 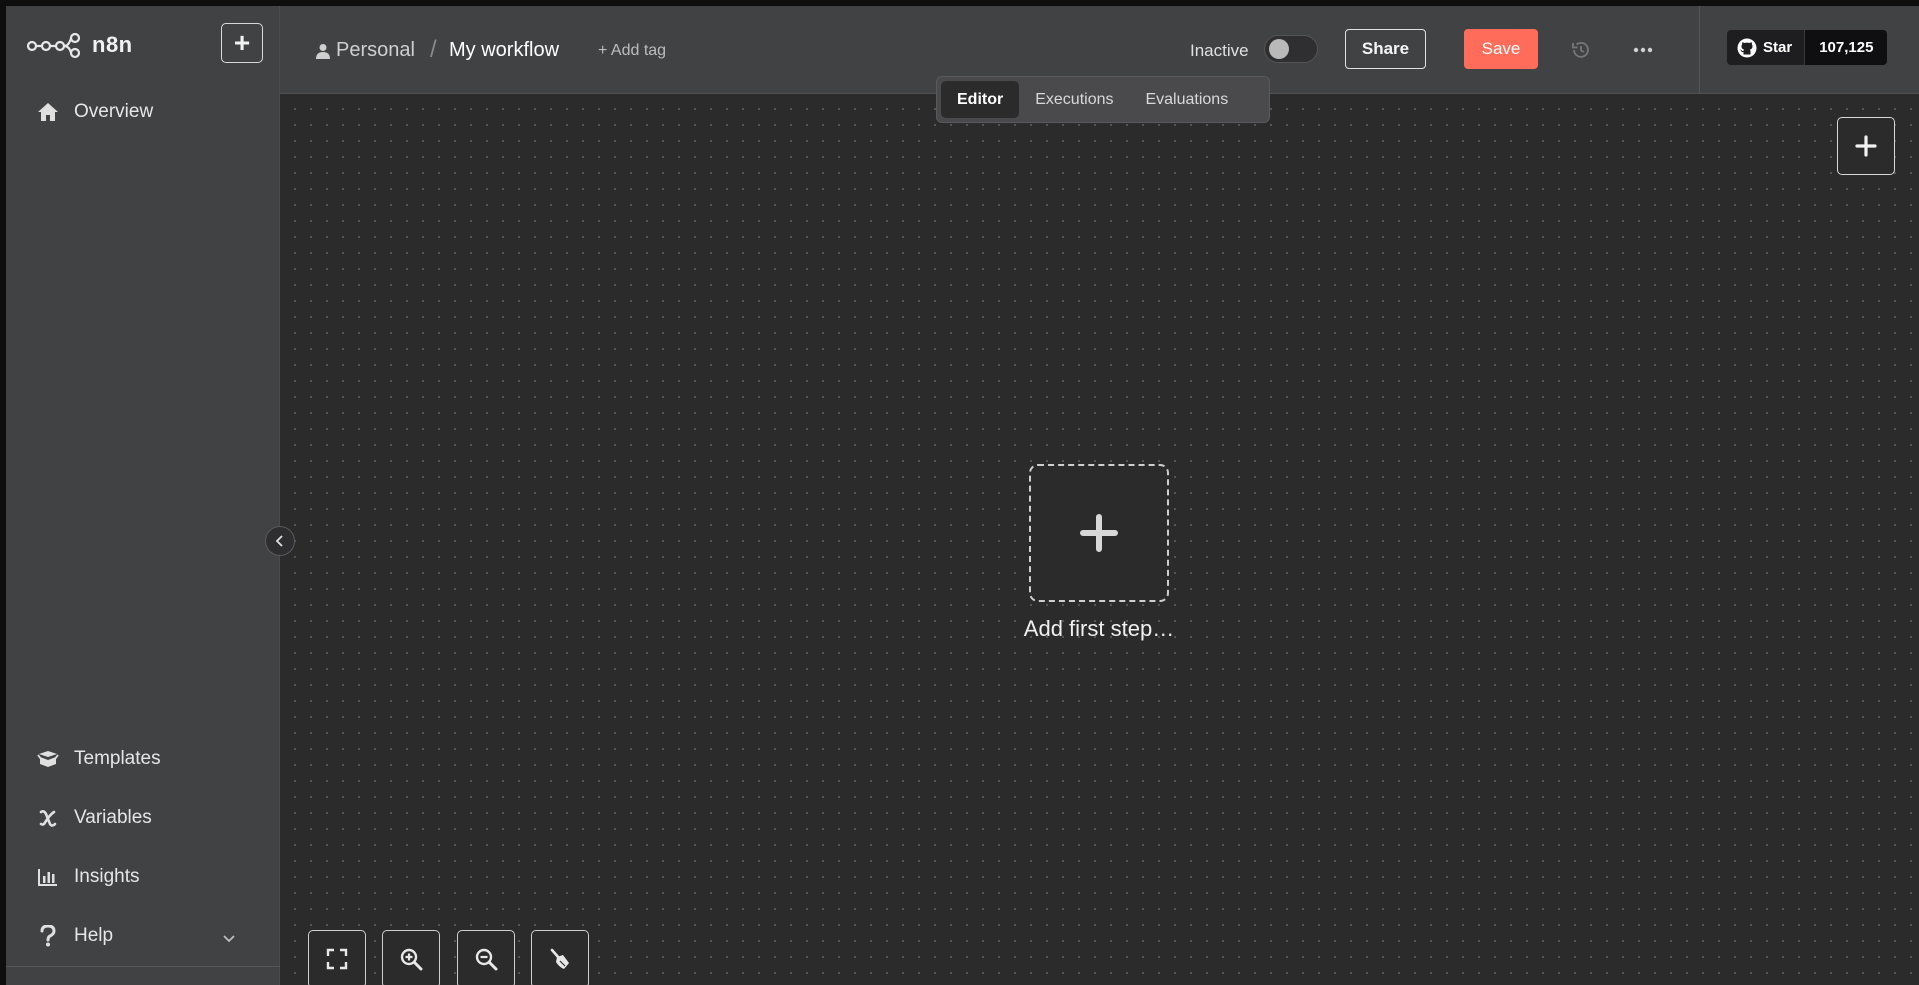 I want to click on logo: n8n, so click(x=79, y=45).